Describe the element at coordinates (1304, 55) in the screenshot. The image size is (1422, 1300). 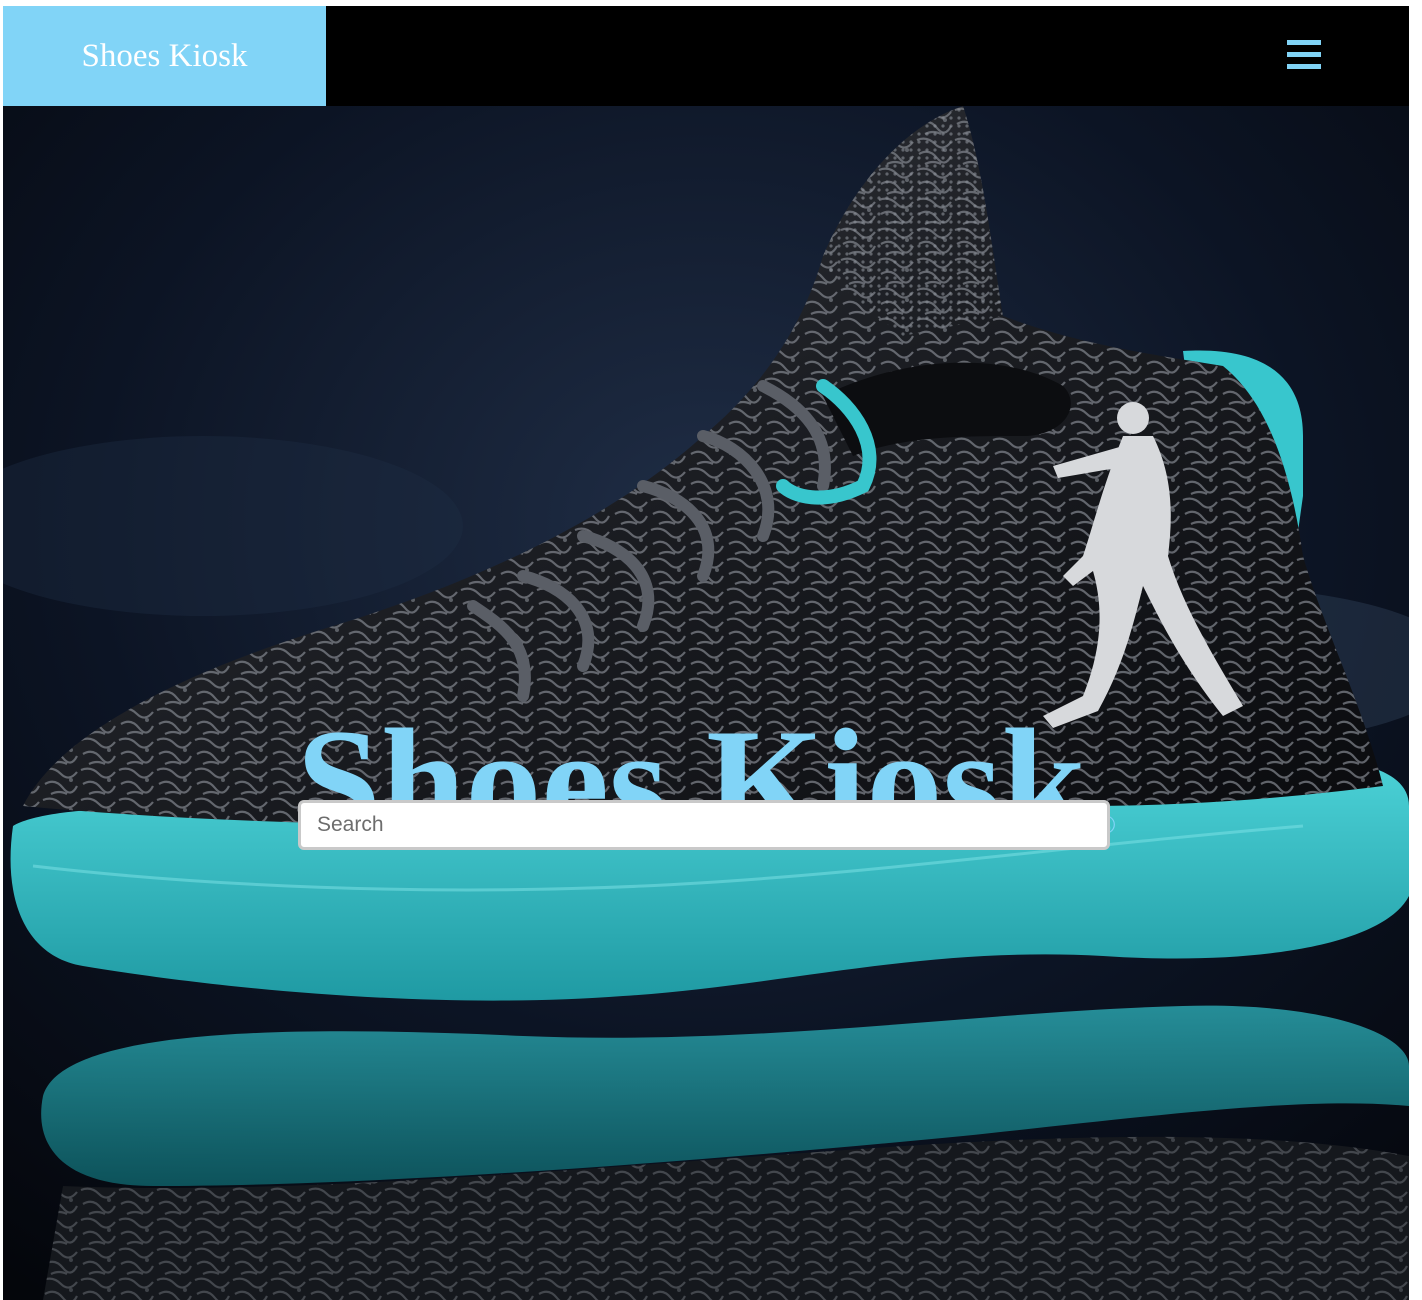
I see `hamburger-menu-icon` at that location.